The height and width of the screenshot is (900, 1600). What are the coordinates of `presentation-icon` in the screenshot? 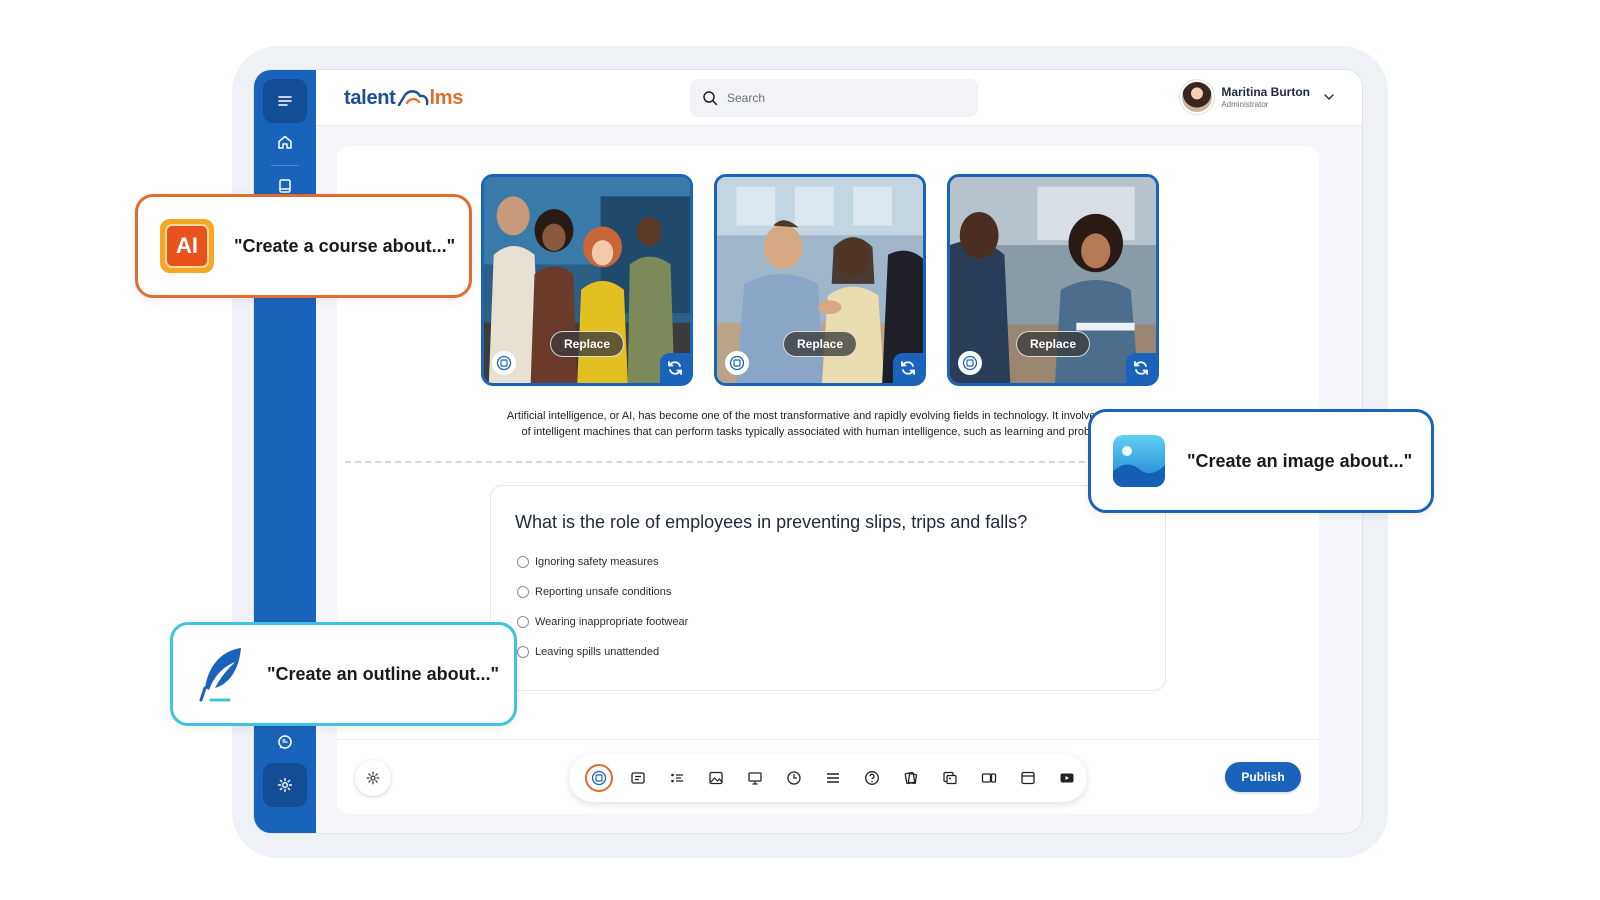 It's located at (755, 778).